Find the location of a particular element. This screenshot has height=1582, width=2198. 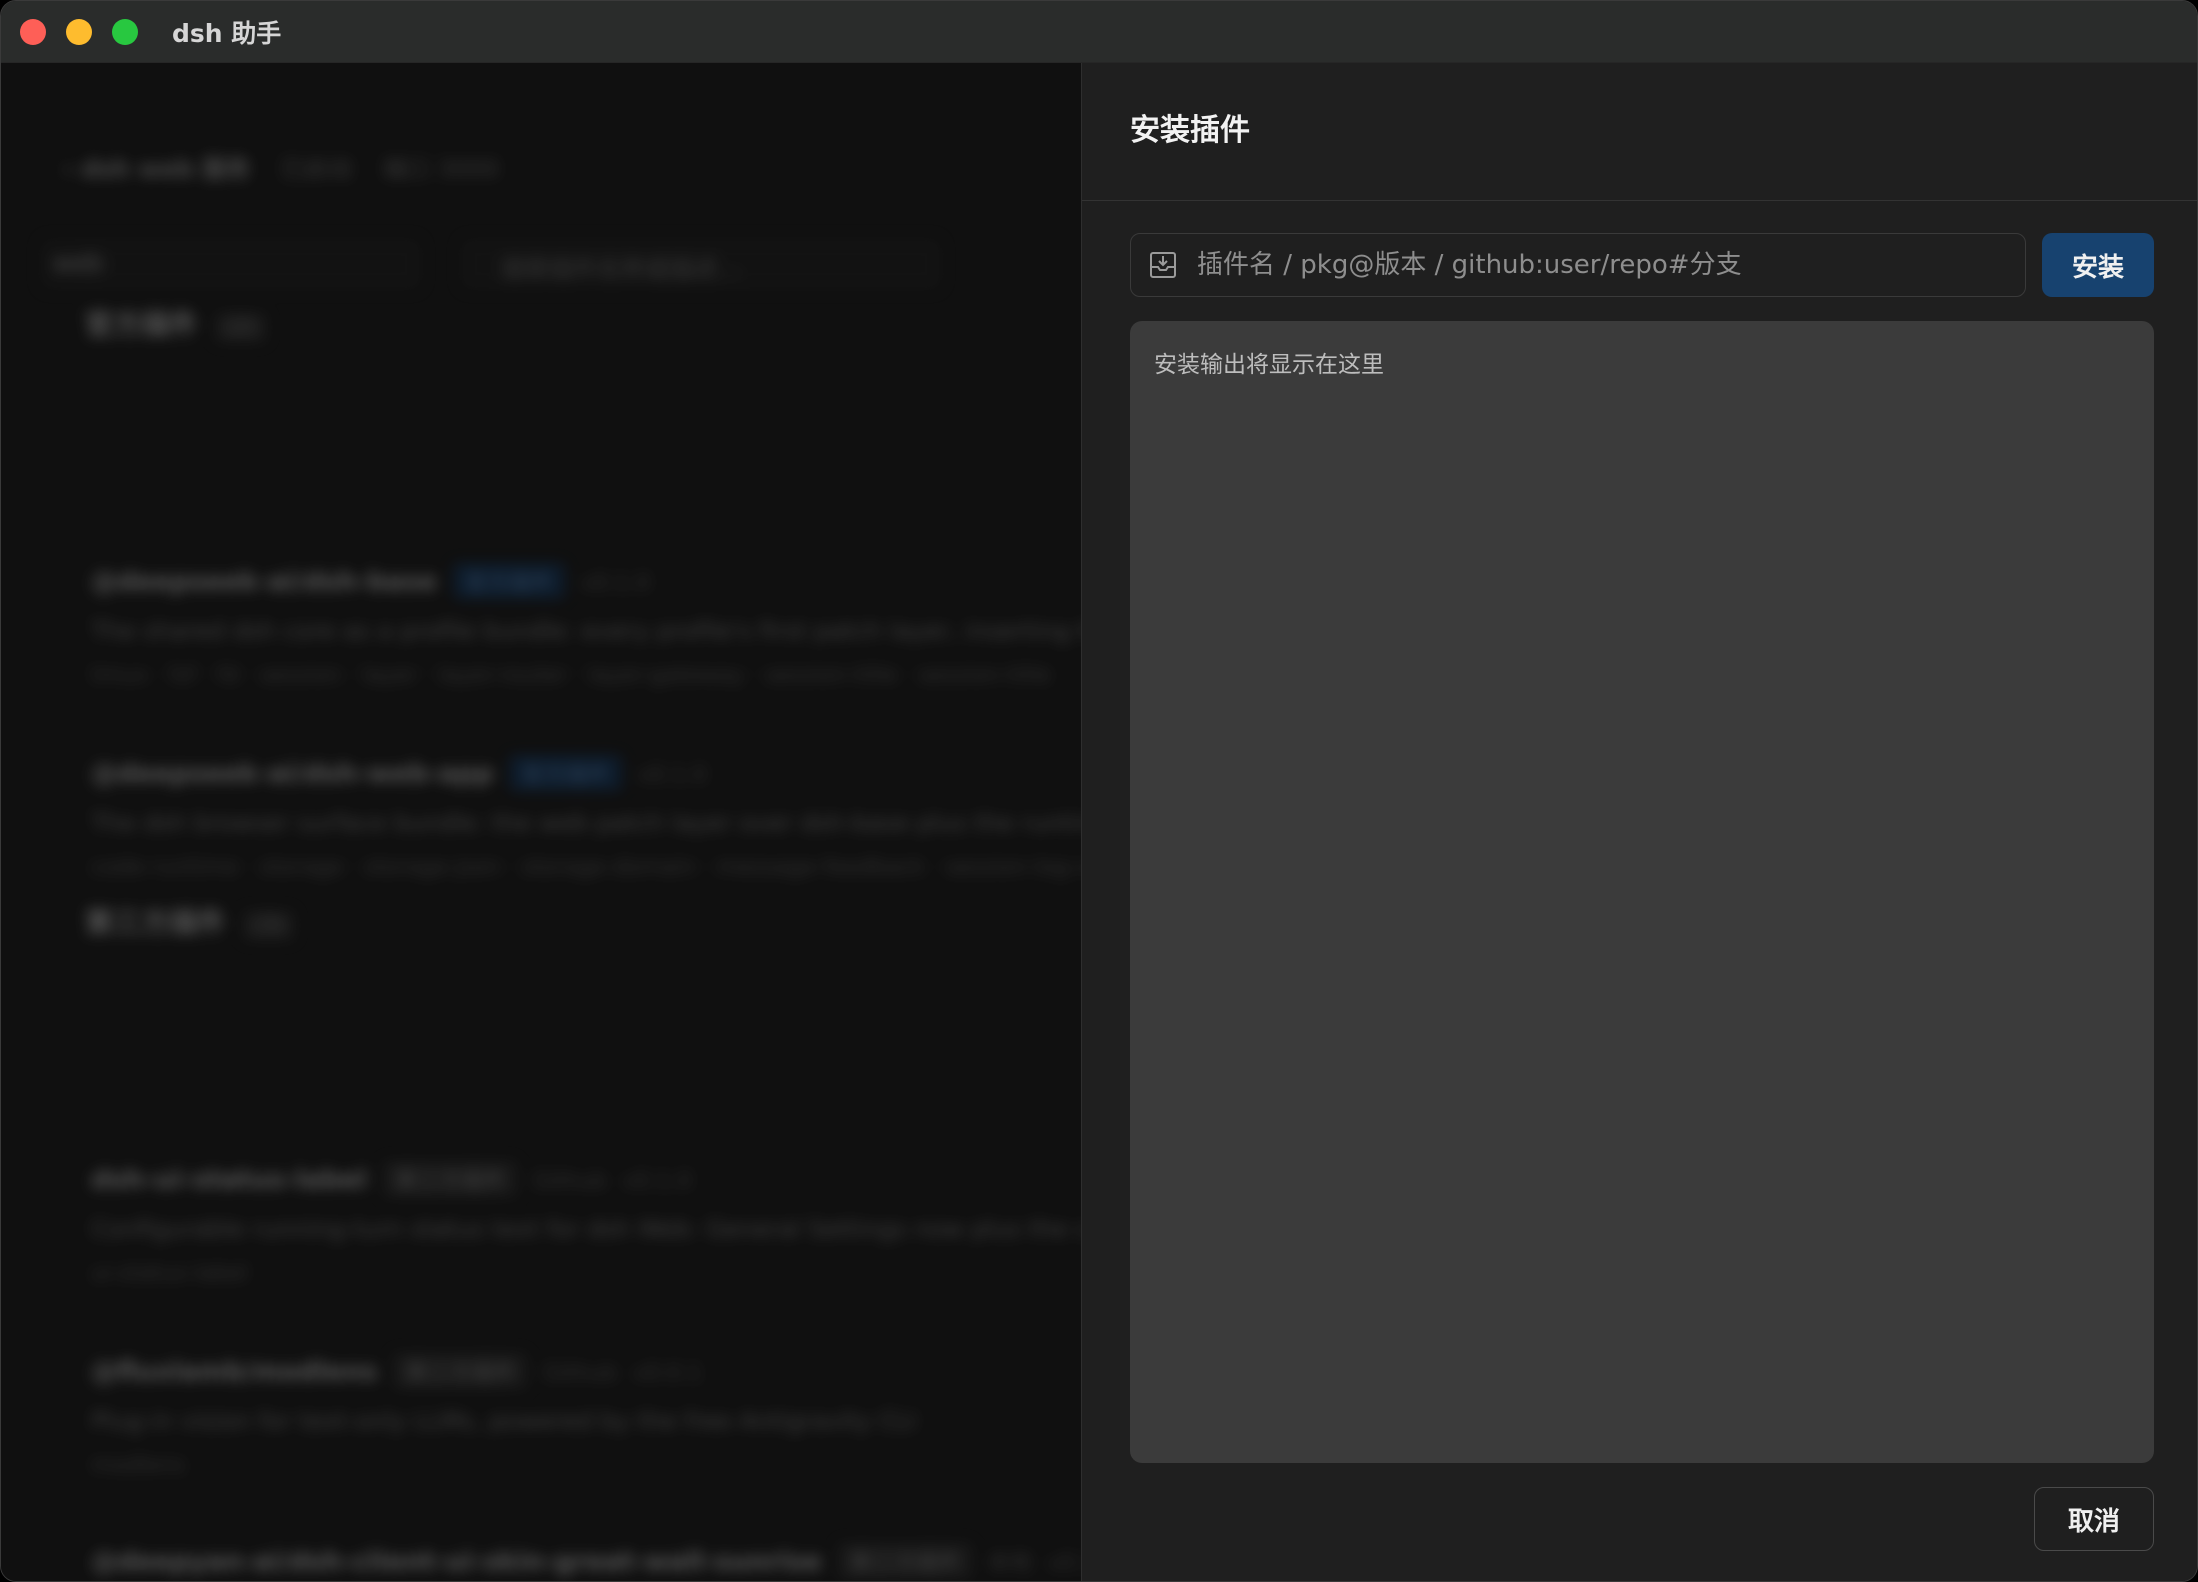

zoom-window-button is located at coordinates (125, 31).